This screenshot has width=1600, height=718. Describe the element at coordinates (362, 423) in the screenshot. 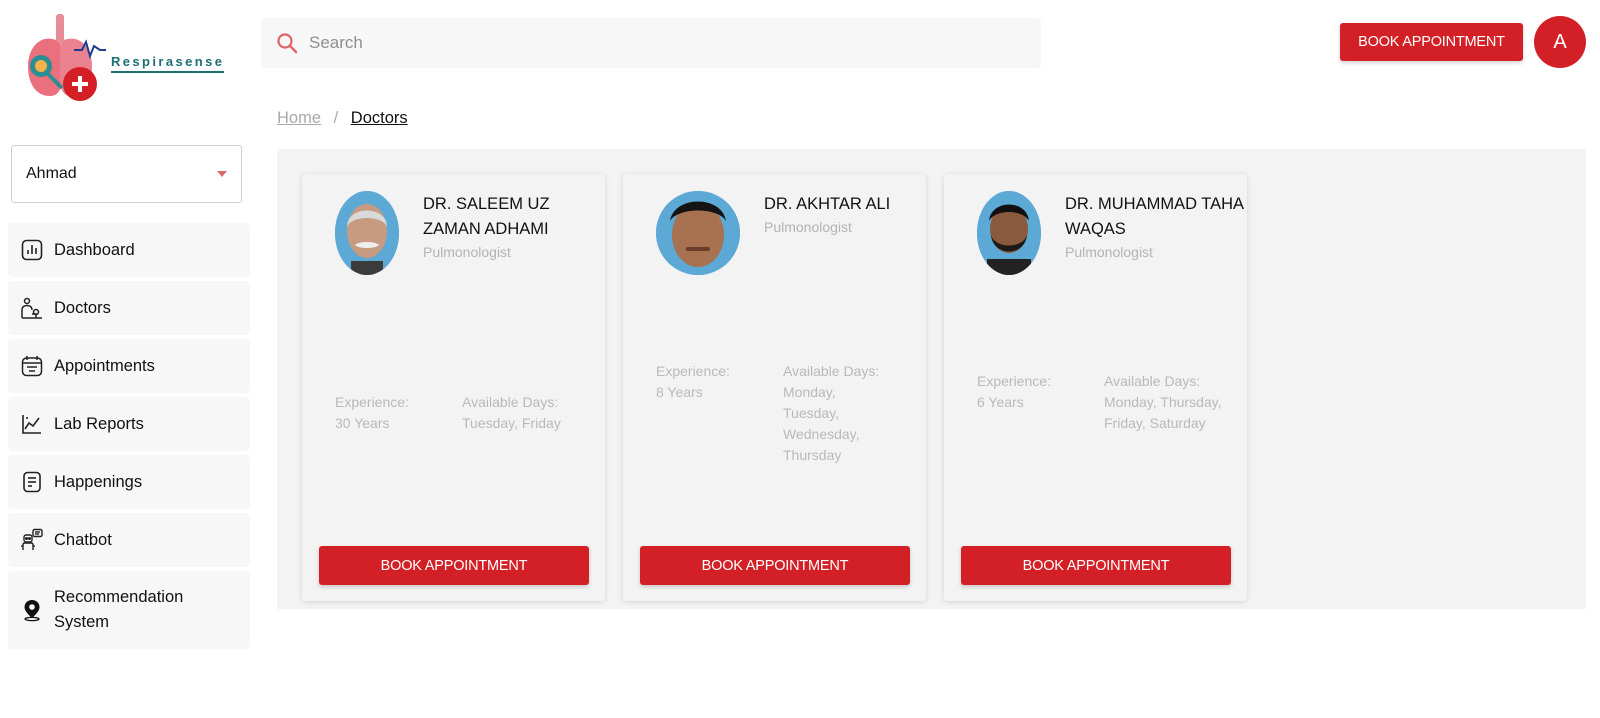

I see `experience-value: 30 Years` at that location.